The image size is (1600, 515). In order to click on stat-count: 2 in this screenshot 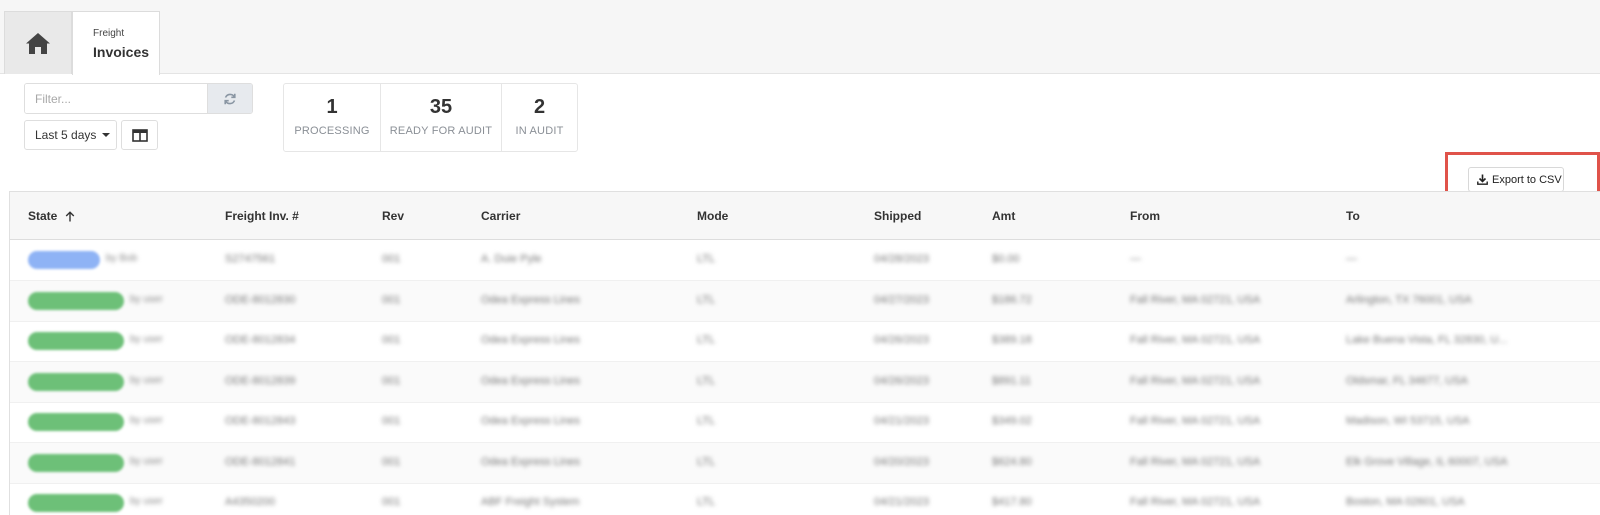, I will do `click(539, 107)`.